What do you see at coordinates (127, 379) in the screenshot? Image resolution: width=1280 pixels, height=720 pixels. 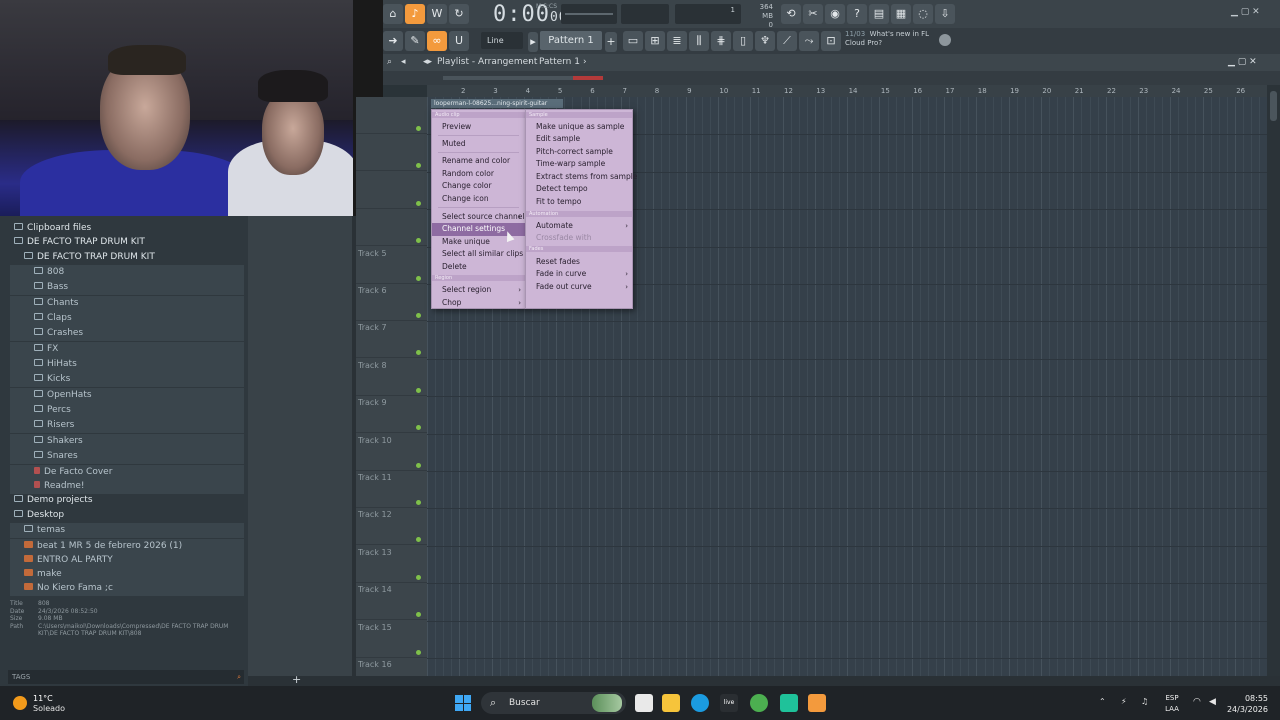 I see `browser-item: Kicks` at bounding box center [127, 379].